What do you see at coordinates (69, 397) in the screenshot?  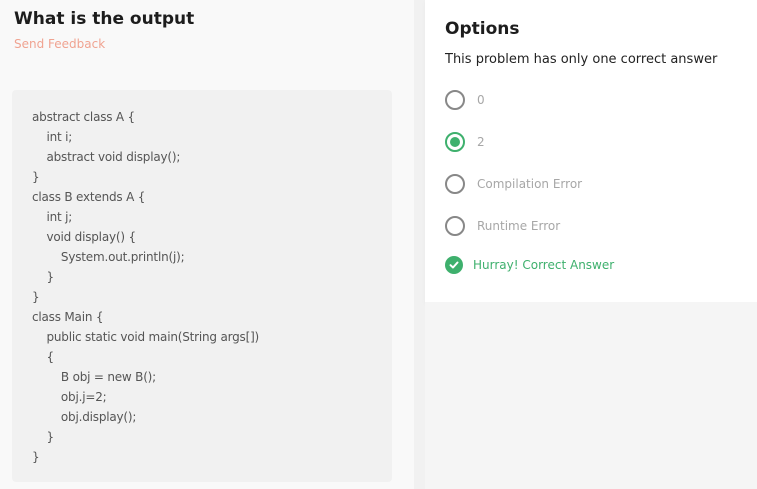 I see `code-line: obj.j=2;` at bounding box center [69, 397].